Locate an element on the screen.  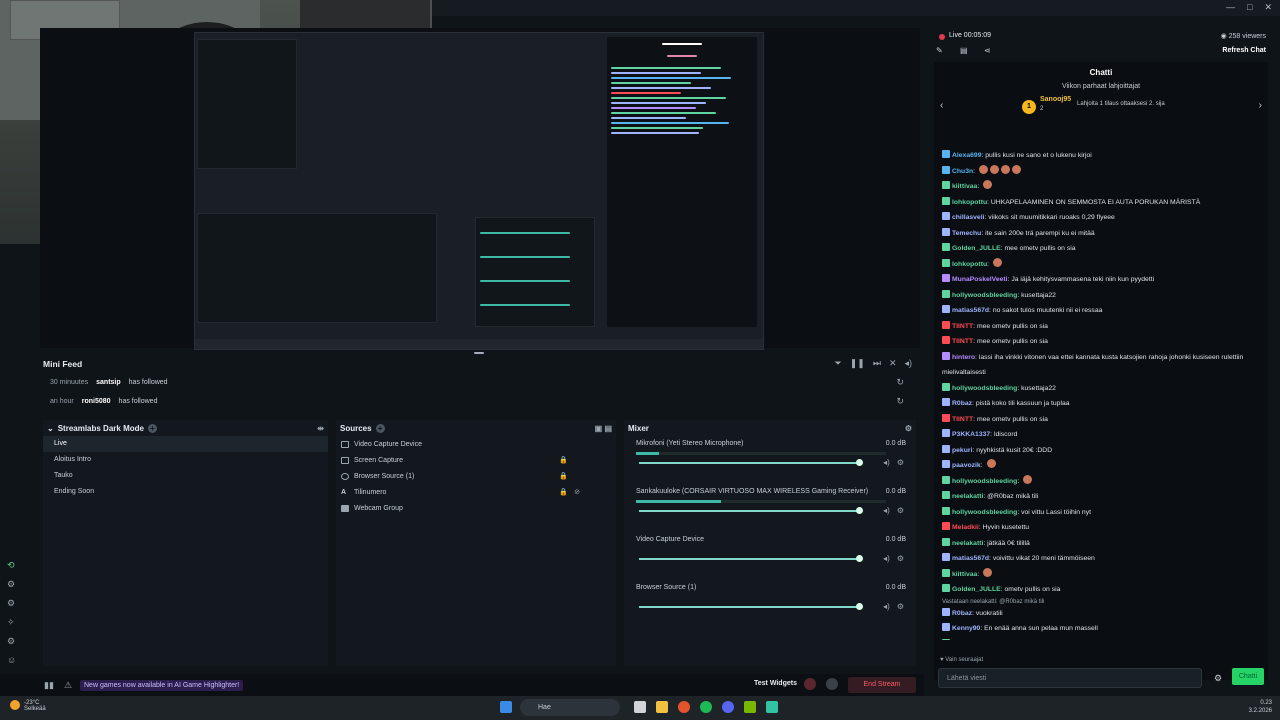
gifter-name: Sanooj95 is located at coordinates (1055, 99).